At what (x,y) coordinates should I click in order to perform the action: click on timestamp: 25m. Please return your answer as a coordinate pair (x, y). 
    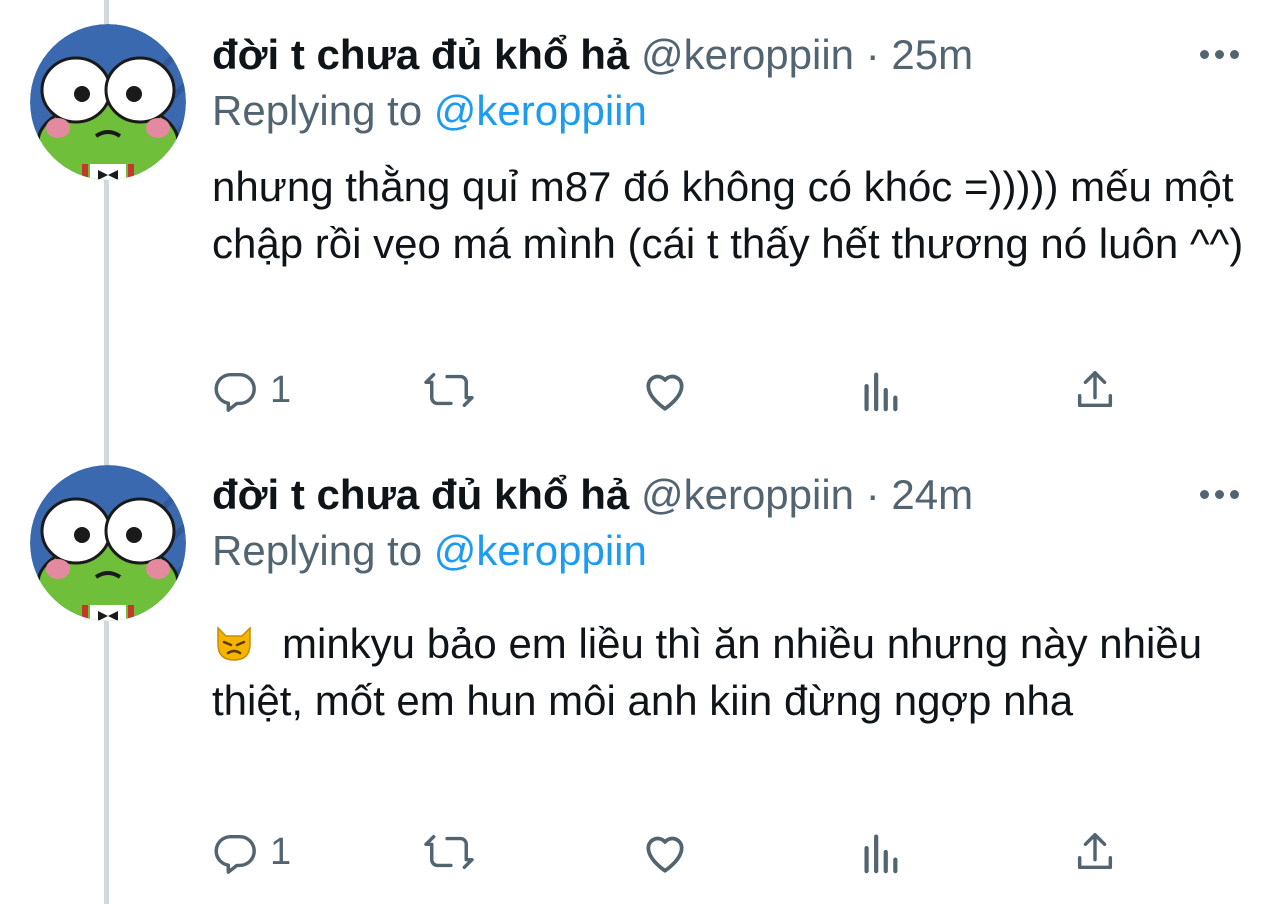
    Looking at the image, I should click on (932, 54).